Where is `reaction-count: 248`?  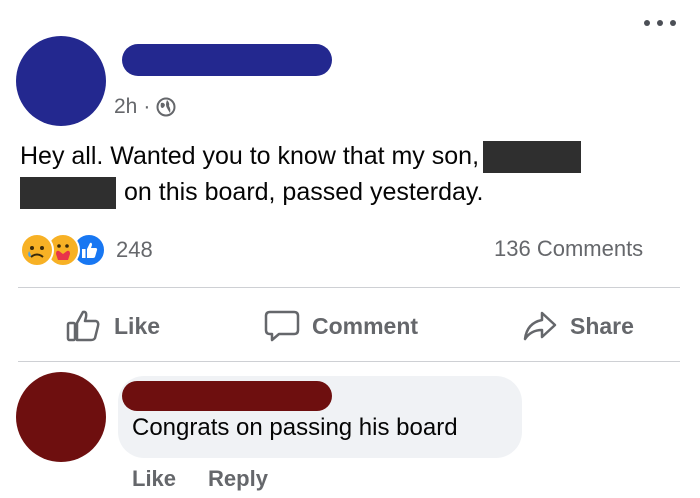
reaction-count: 248 is located at coordinates (134, 249).